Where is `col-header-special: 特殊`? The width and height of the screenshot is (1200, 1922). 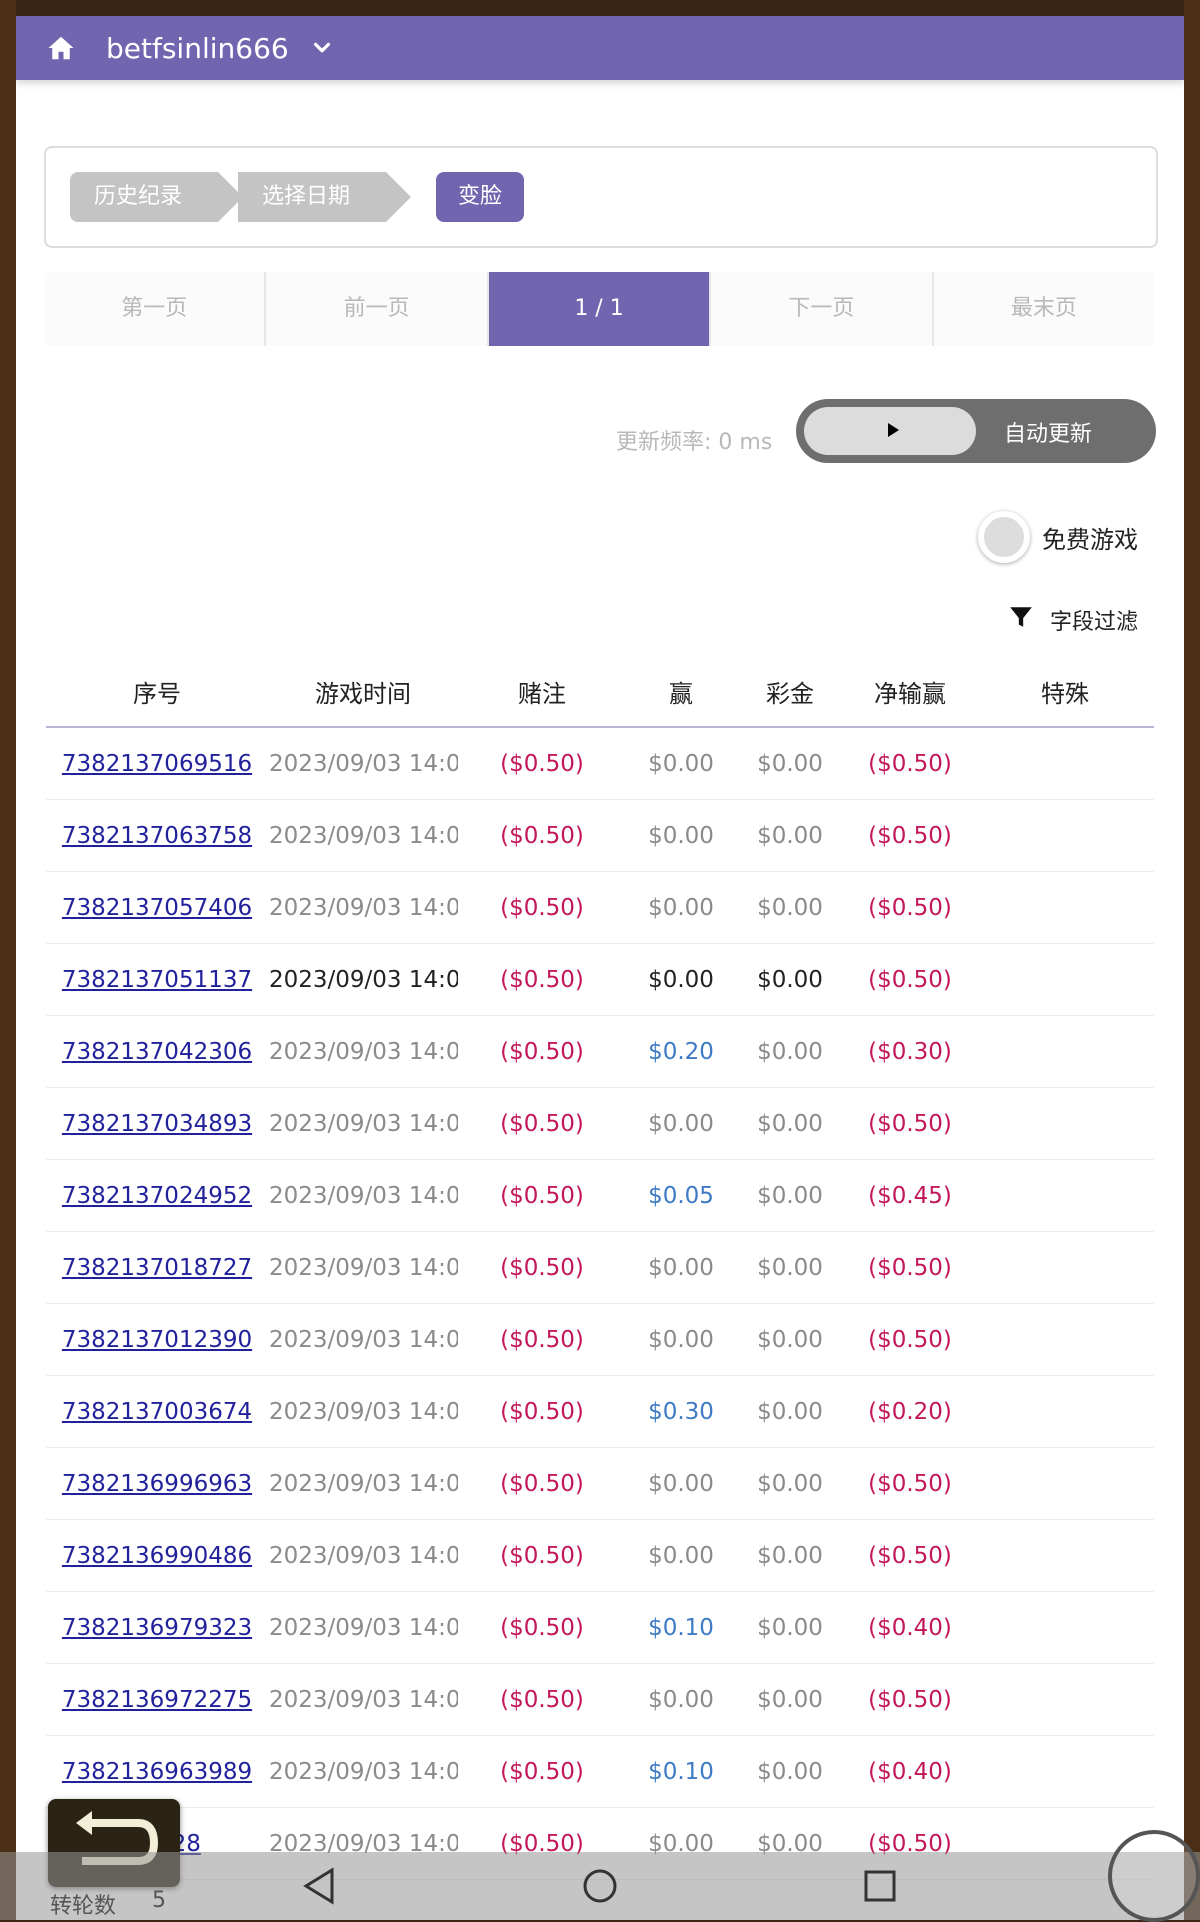
col-header-special: 特殊 is located at coordinates (1065, 692).